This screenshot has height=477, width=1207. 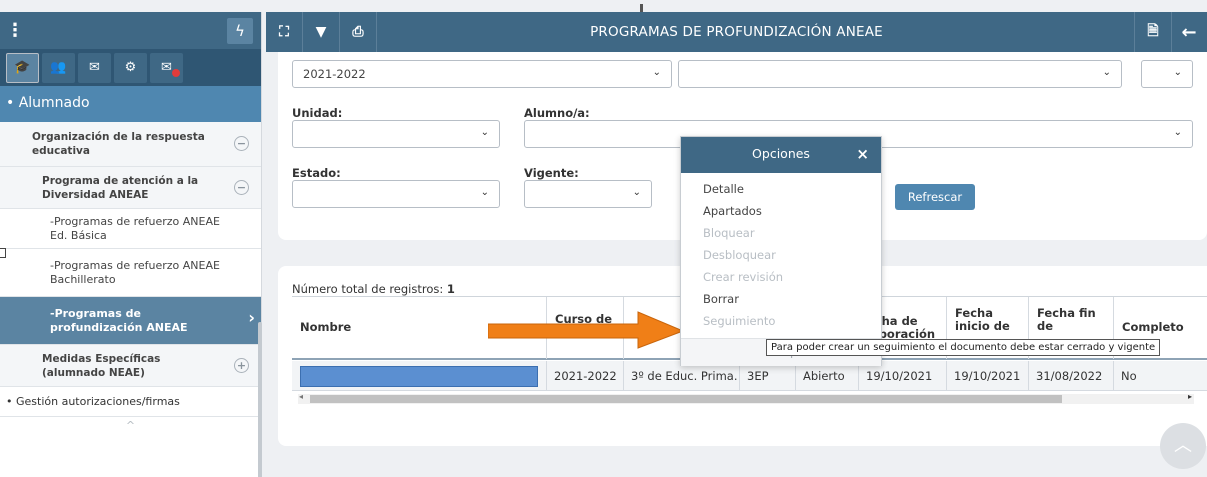 I want to click on record-count-label: Número total de registros:, so click(x=369, y=289).